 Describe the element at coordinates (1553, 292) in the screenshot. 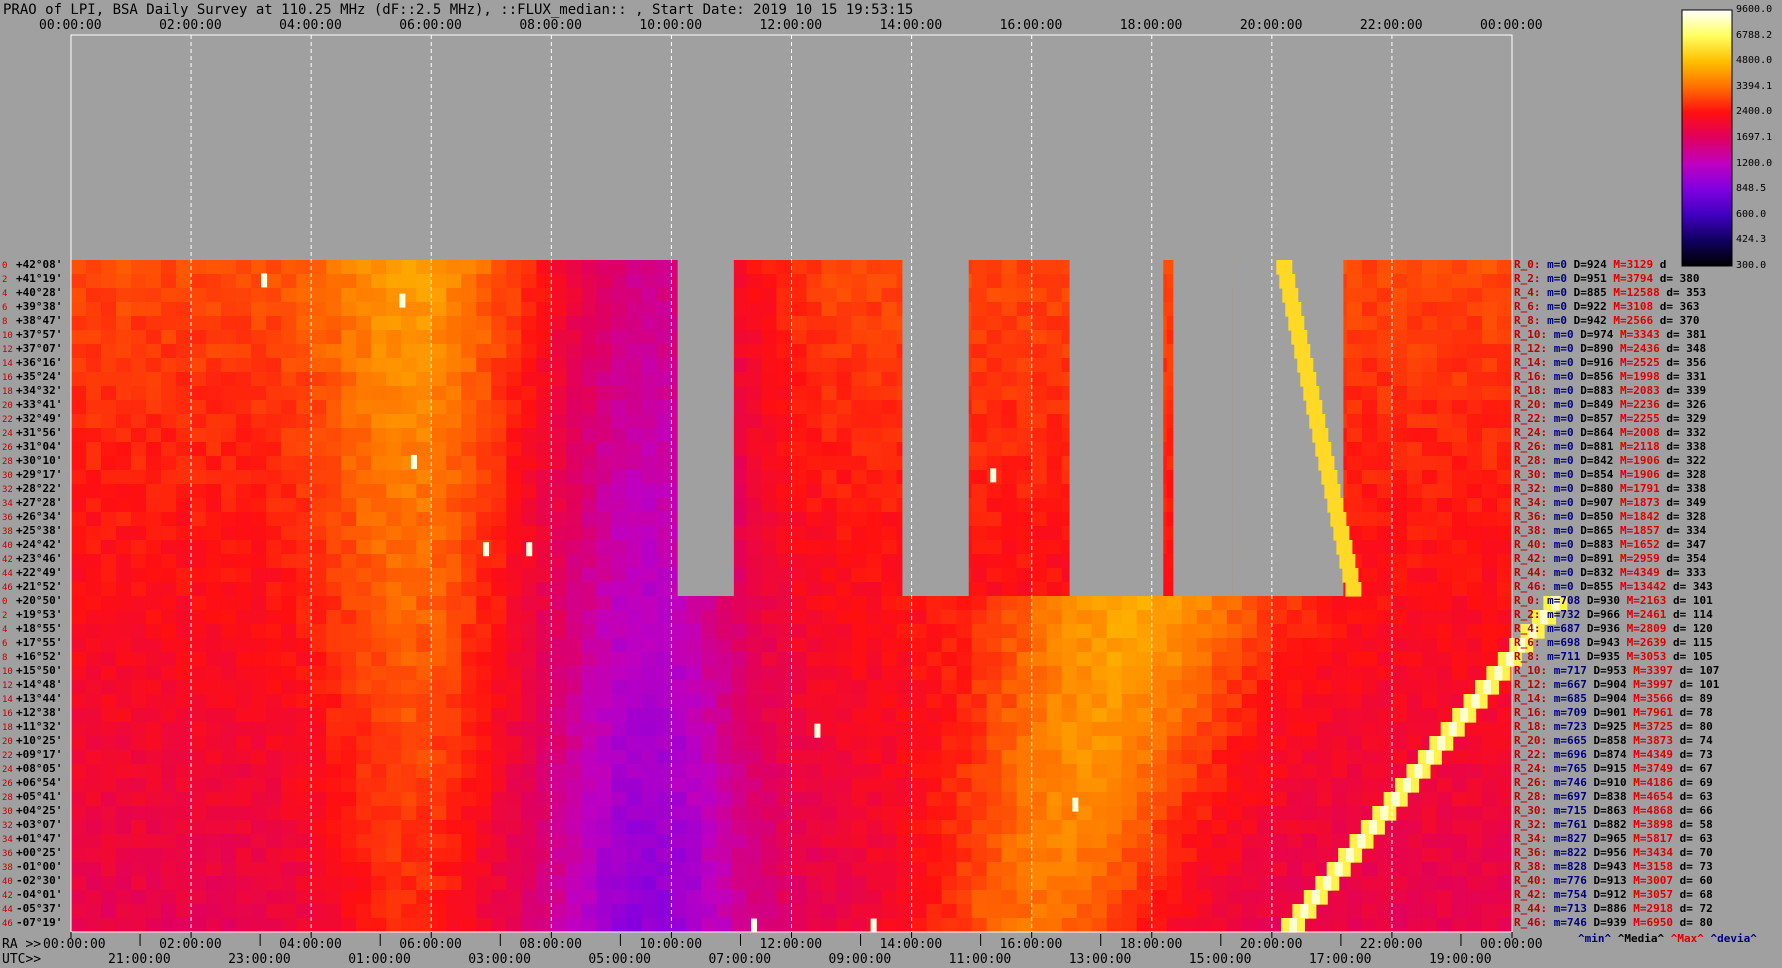

I see `stat-field: m=0` at that location.